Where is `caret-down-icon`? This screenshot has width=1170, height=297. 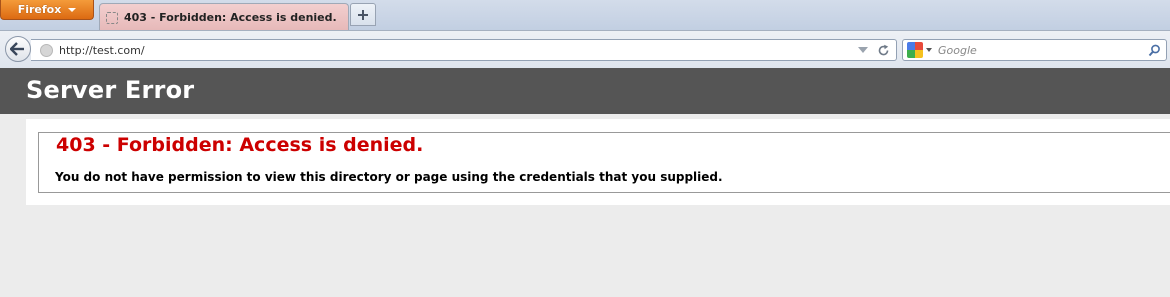
caret-down-icon is located at coordinates (72, 10).